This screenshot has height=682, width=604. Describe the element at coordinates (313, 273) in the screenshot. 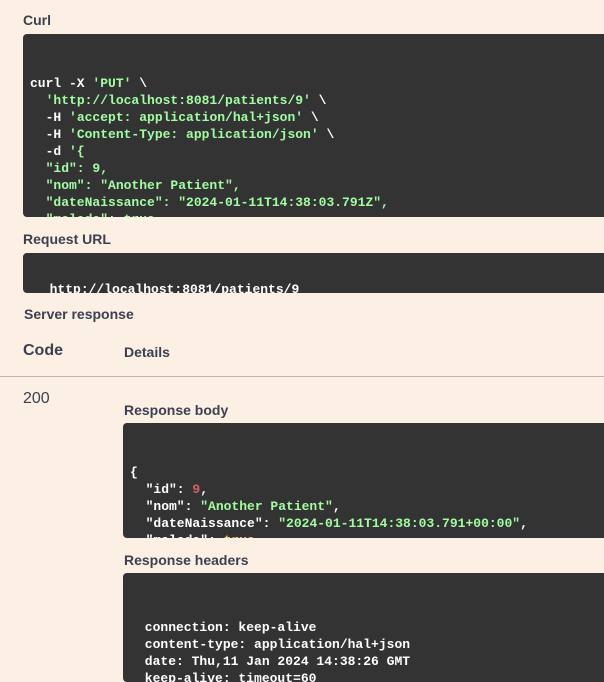

I see `request-url-block: http://localhost:8081/patients/9` at that location.